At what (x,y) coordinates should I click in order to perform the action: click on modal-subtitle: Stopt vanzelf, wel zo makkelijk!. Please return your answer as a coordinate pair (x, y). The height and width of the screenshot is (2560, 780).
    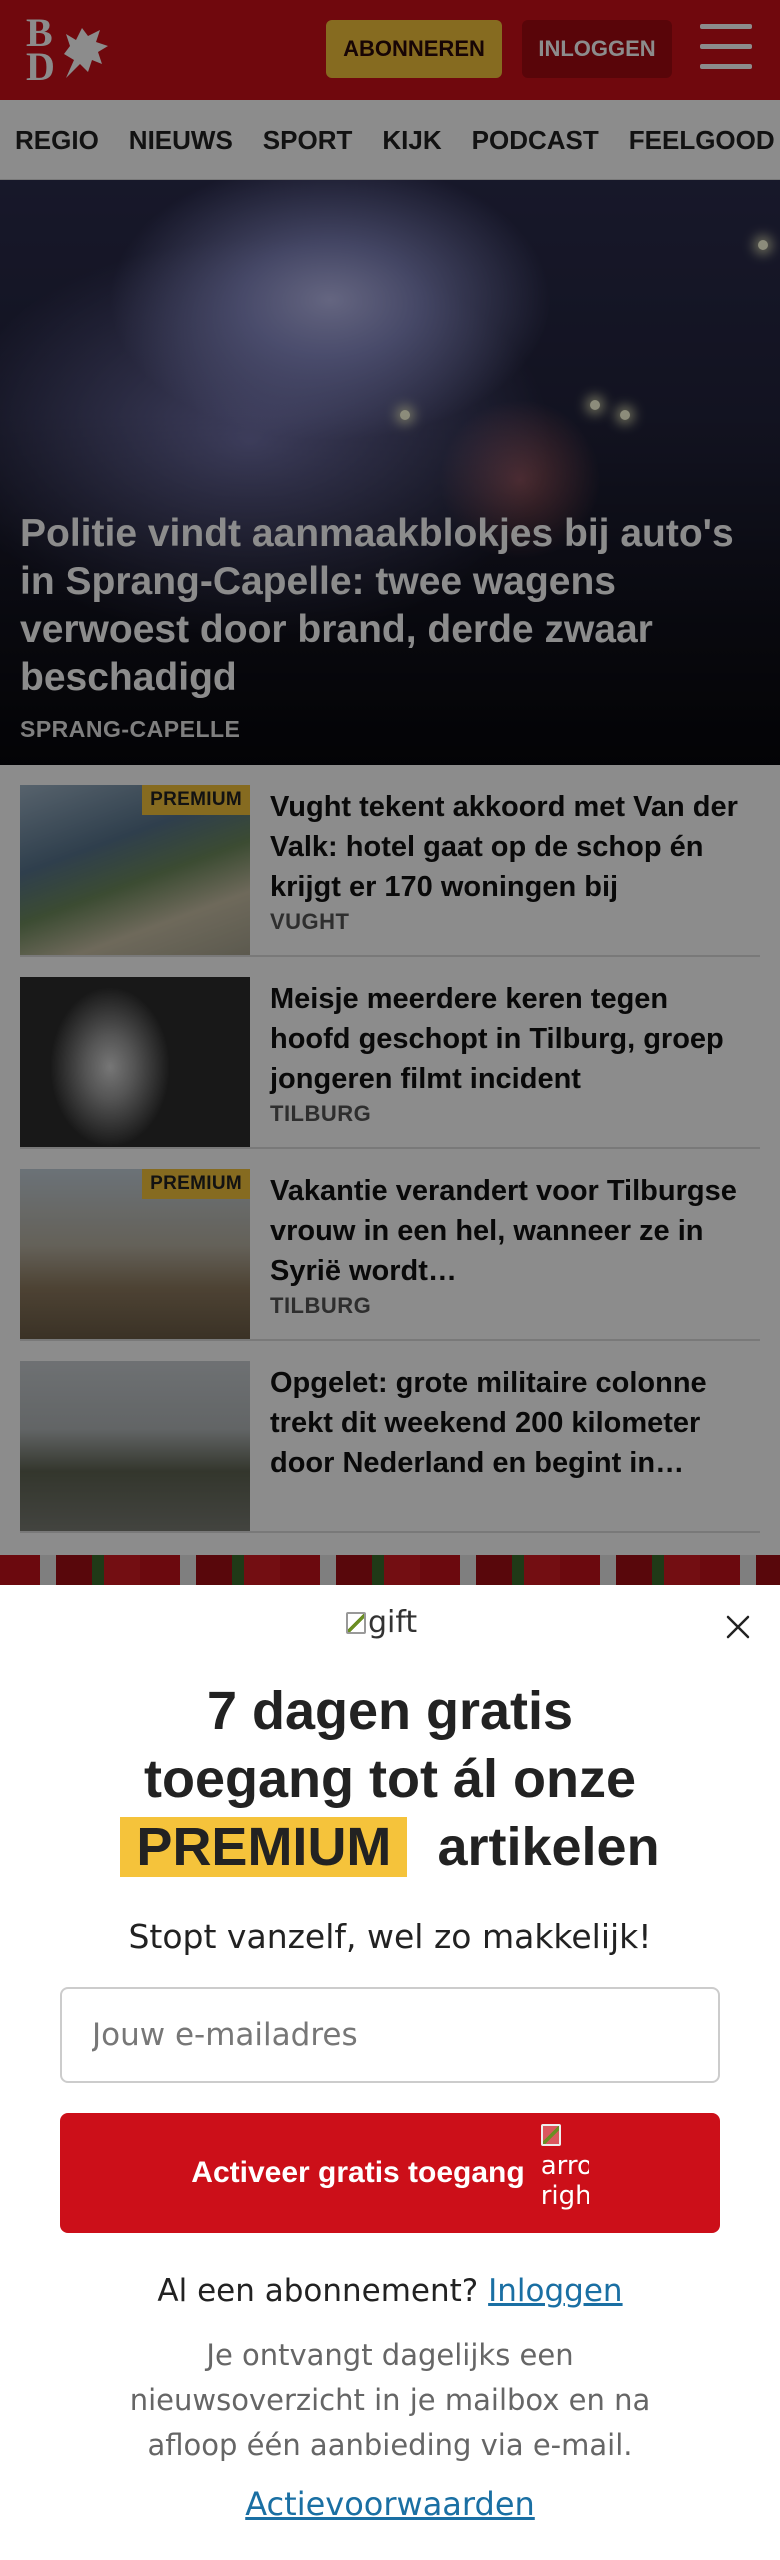
    Looking at the image, I should click on (390, 1936).